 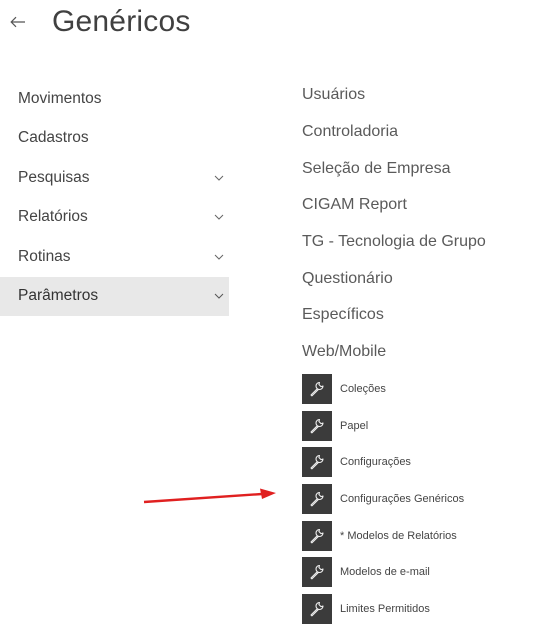 What do you see at coordinates (53, 138) in the screenshot?
I see `sidebar-item-label: Cadastros` at bounding box center [53, 138].